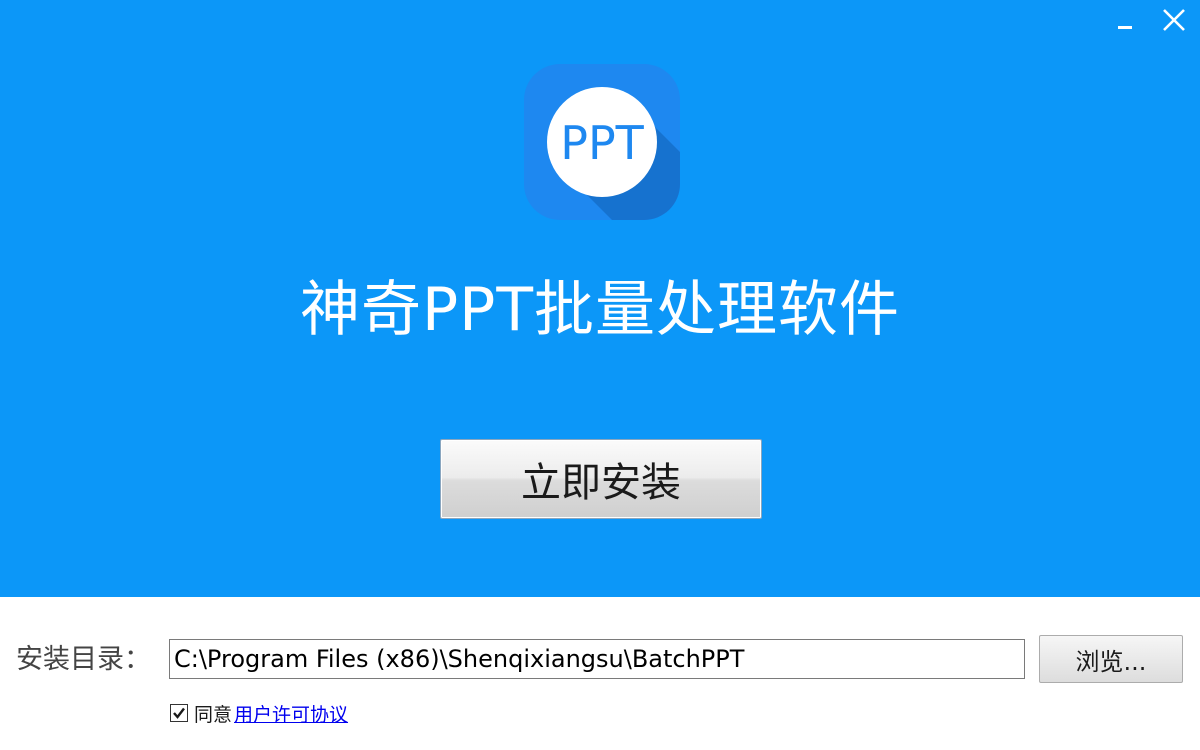  I want to click on checkmark-icon, so click(179, 713).